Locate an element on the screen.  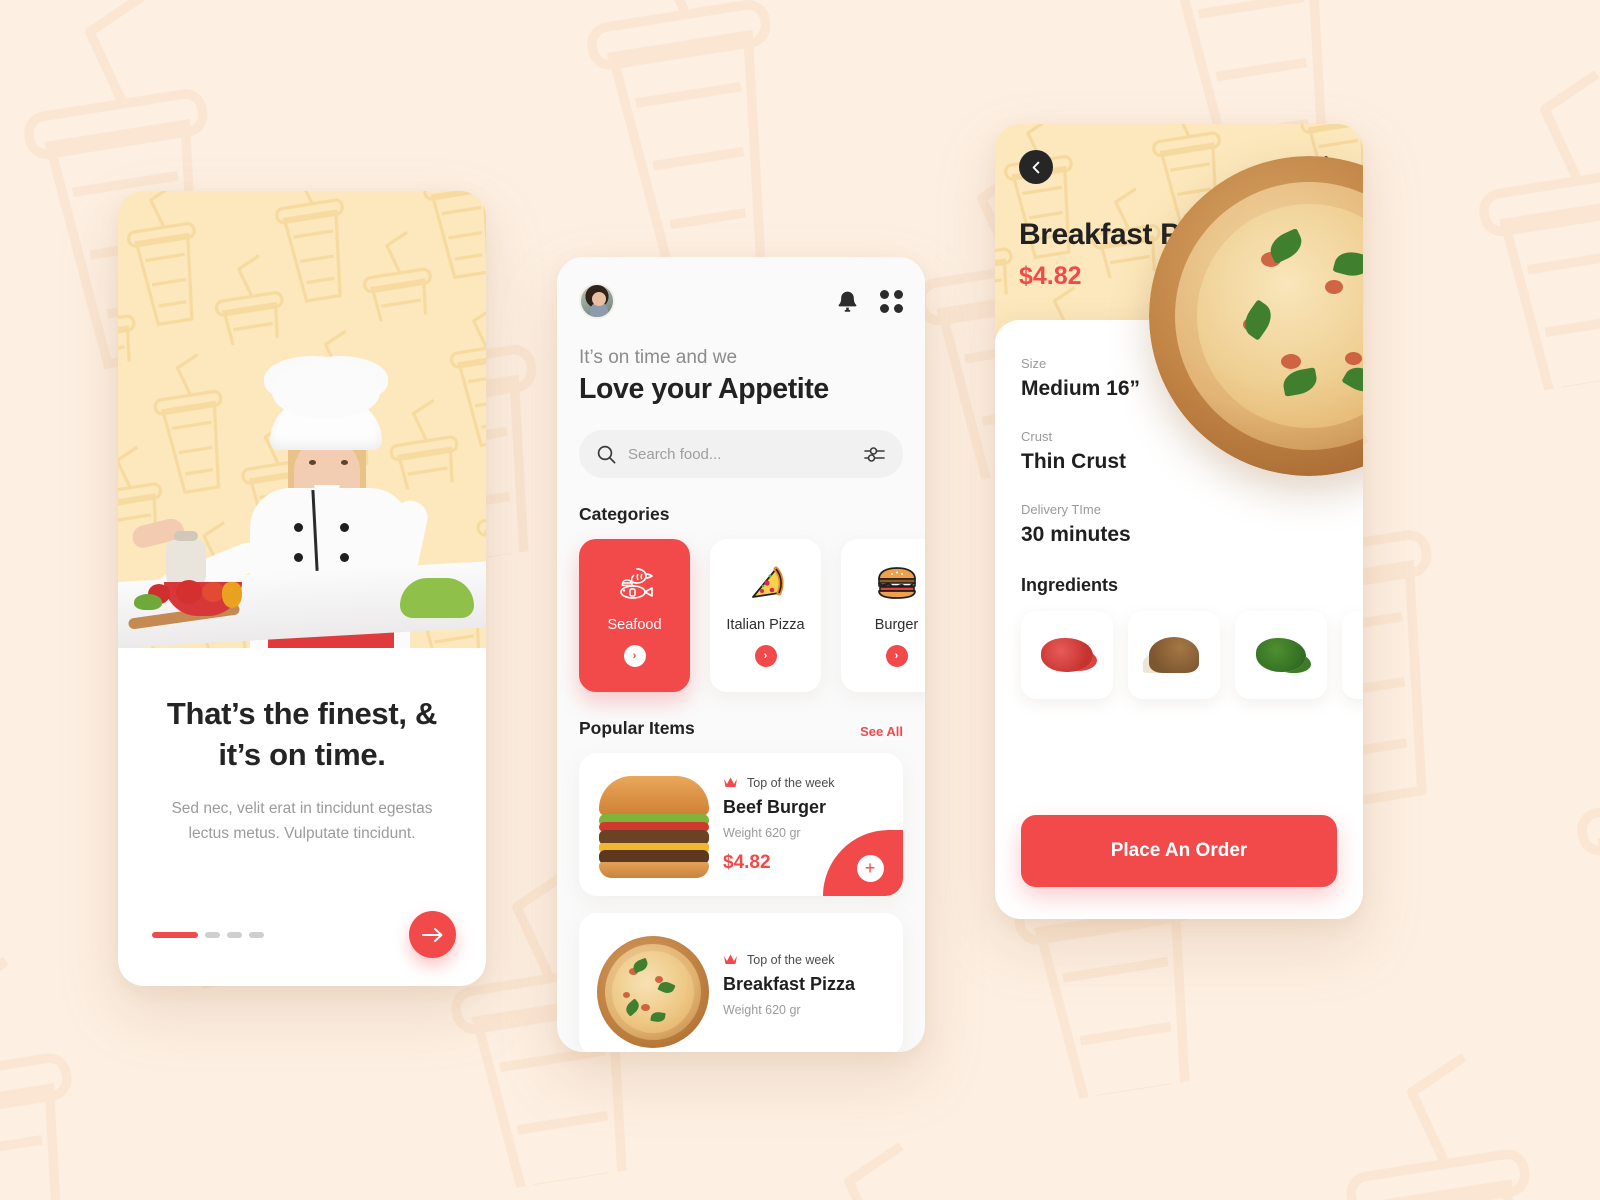
menu-button is located at coordinates (891, 301).